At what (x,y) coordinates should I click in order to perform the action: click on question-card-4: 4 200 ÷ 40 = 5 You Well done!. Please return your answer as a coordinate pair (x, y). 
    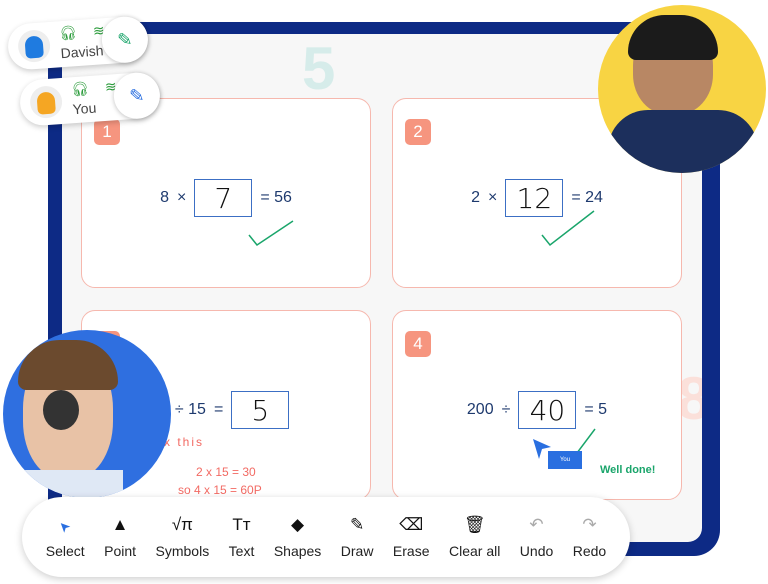
    Looking at the image, I should click on (537, 405).